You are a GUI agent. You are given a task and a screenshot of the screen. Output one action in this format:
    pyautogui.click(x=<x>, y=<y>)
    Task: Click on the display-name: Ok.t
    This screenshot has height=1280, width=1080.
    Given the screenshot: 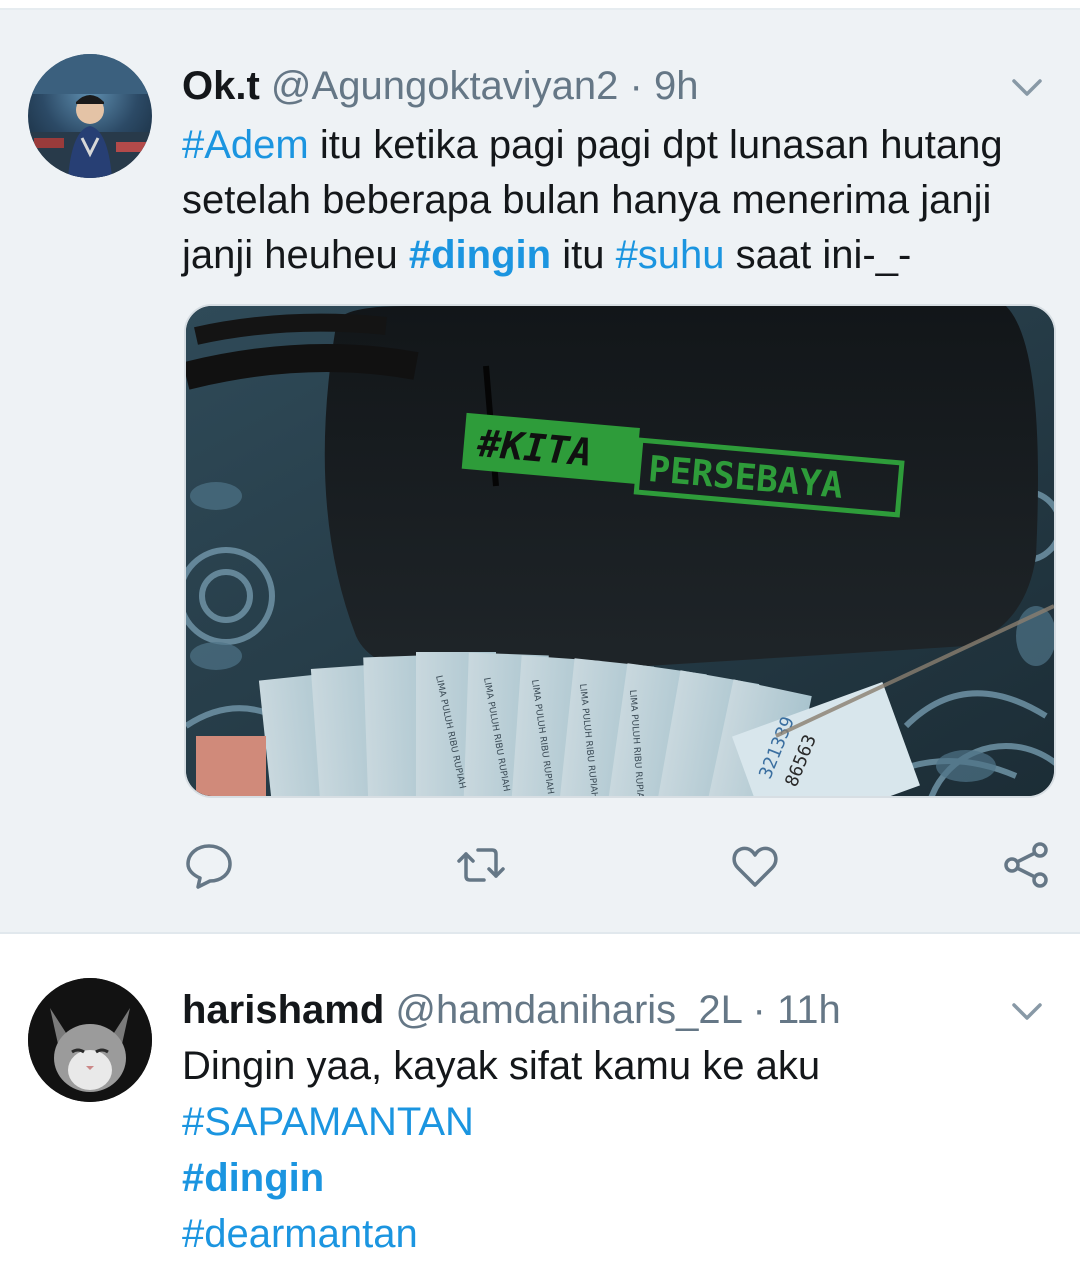 What is the action you would take?
    pyautogui.click(x=221, y=86)
    